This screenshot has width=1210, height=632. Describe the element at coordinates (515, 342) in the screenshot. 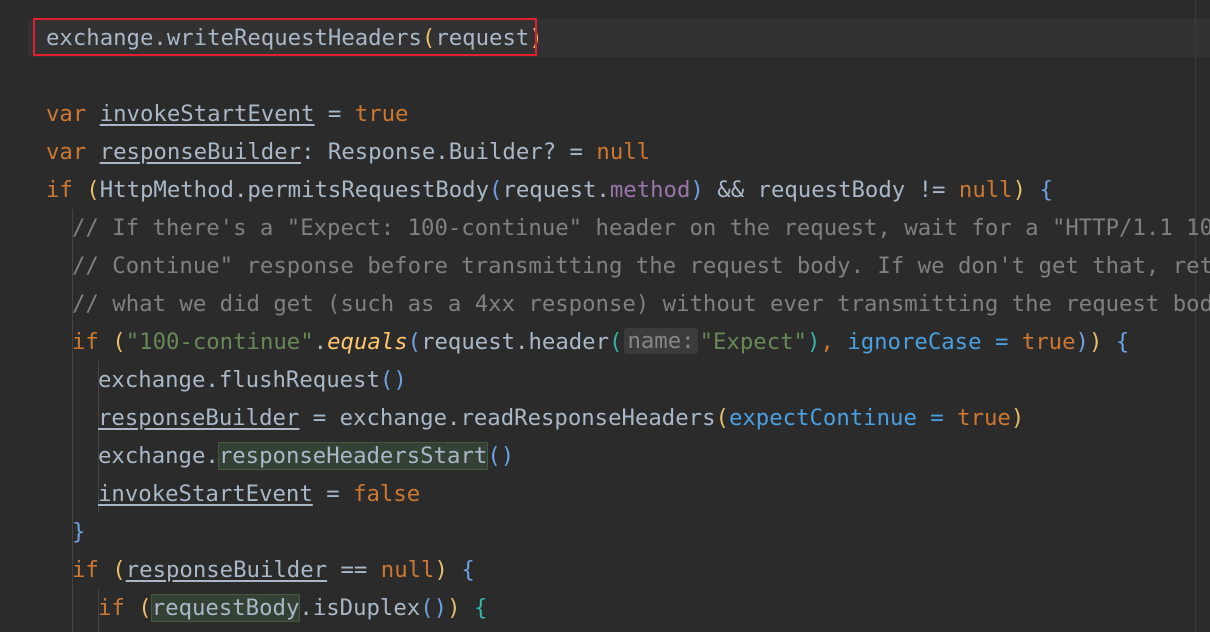

I see `code-token: request.header` at that location.